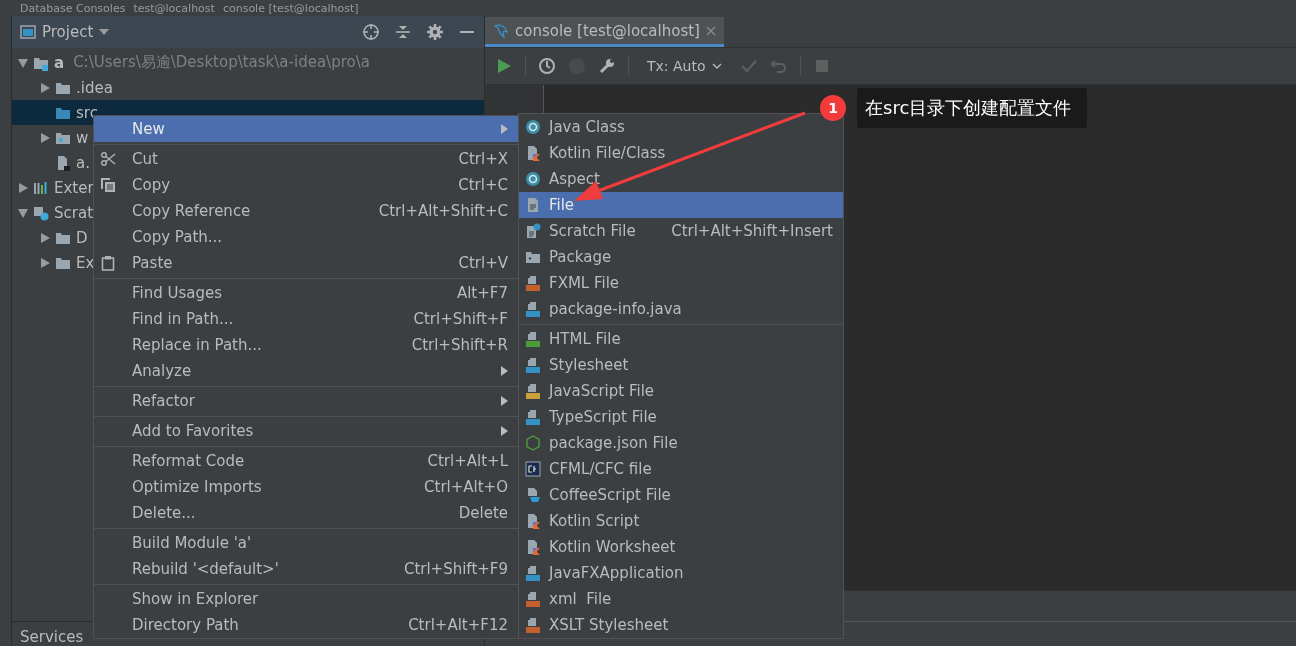  What do you see at coordinates (83, 162) in the screenshot?
I see `tree-label: a.` at bounding box center [83, 162].